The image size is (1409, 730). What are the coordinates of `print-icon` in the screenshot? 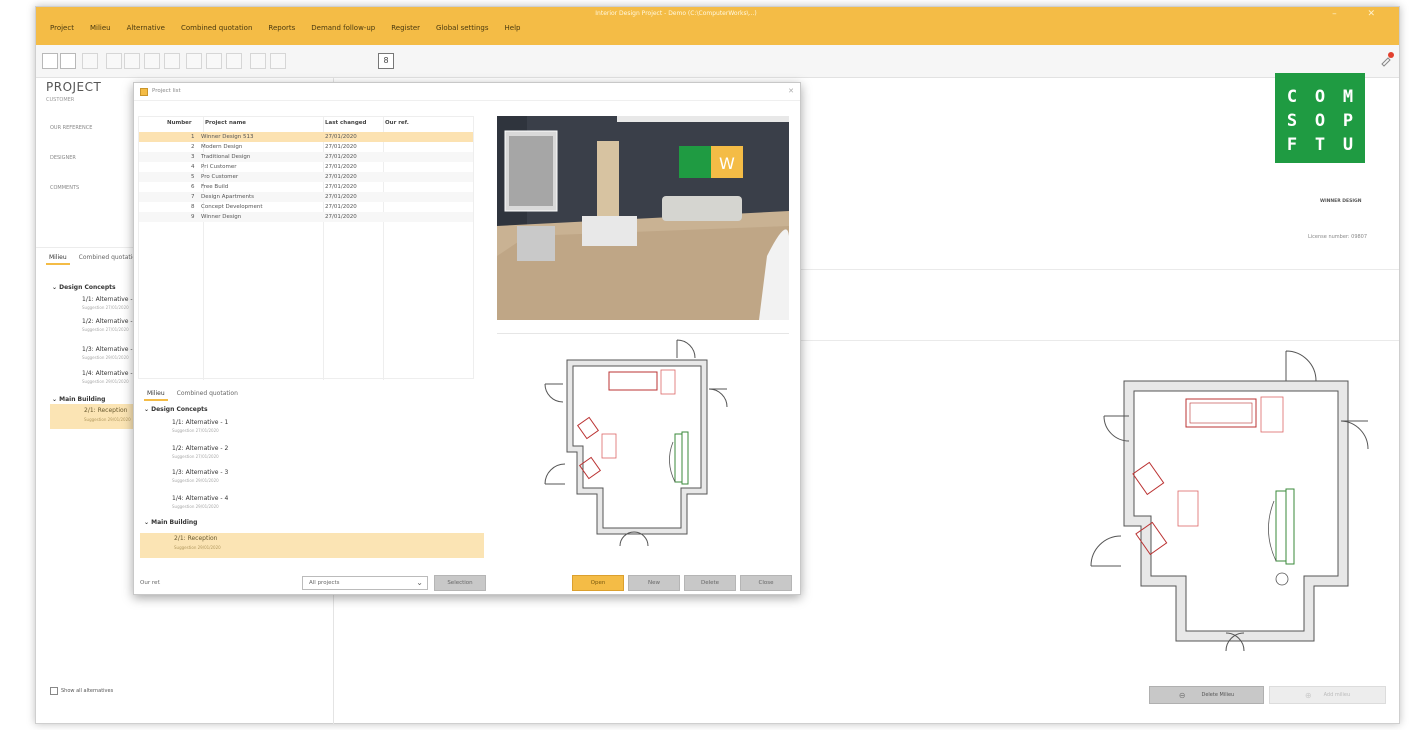 It's located at (234, 61).